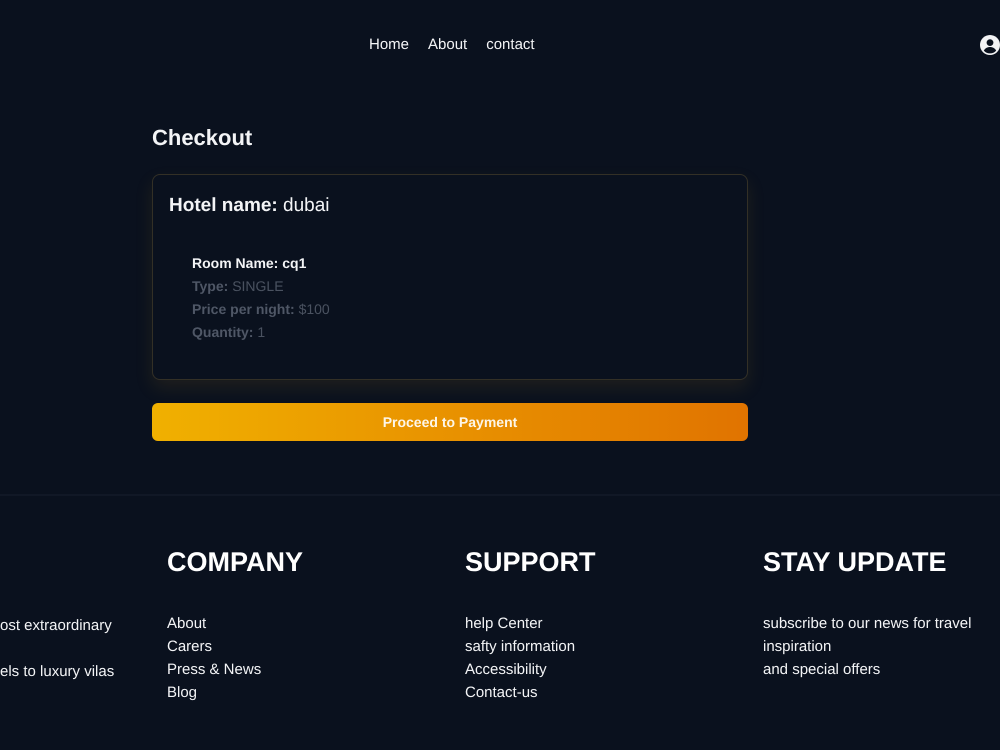 The height and width of the screenshot is (750, 1000). What do you see at coordinates (235, 562) in the screenshot?
I see `footer-heading: COMPANY` at bounding box center [235, 562].